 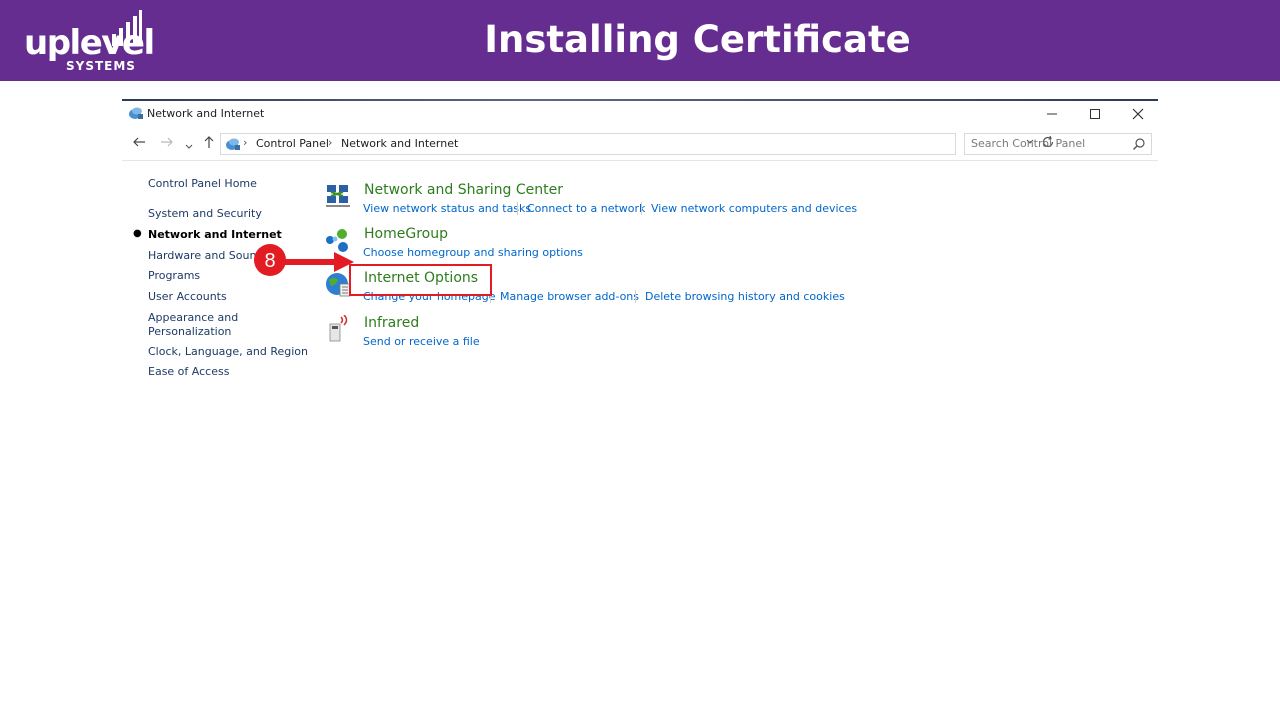 I want to click on slide-header: uplevel SYSTEMS Installing Certificate, so click(x=640, y=40).